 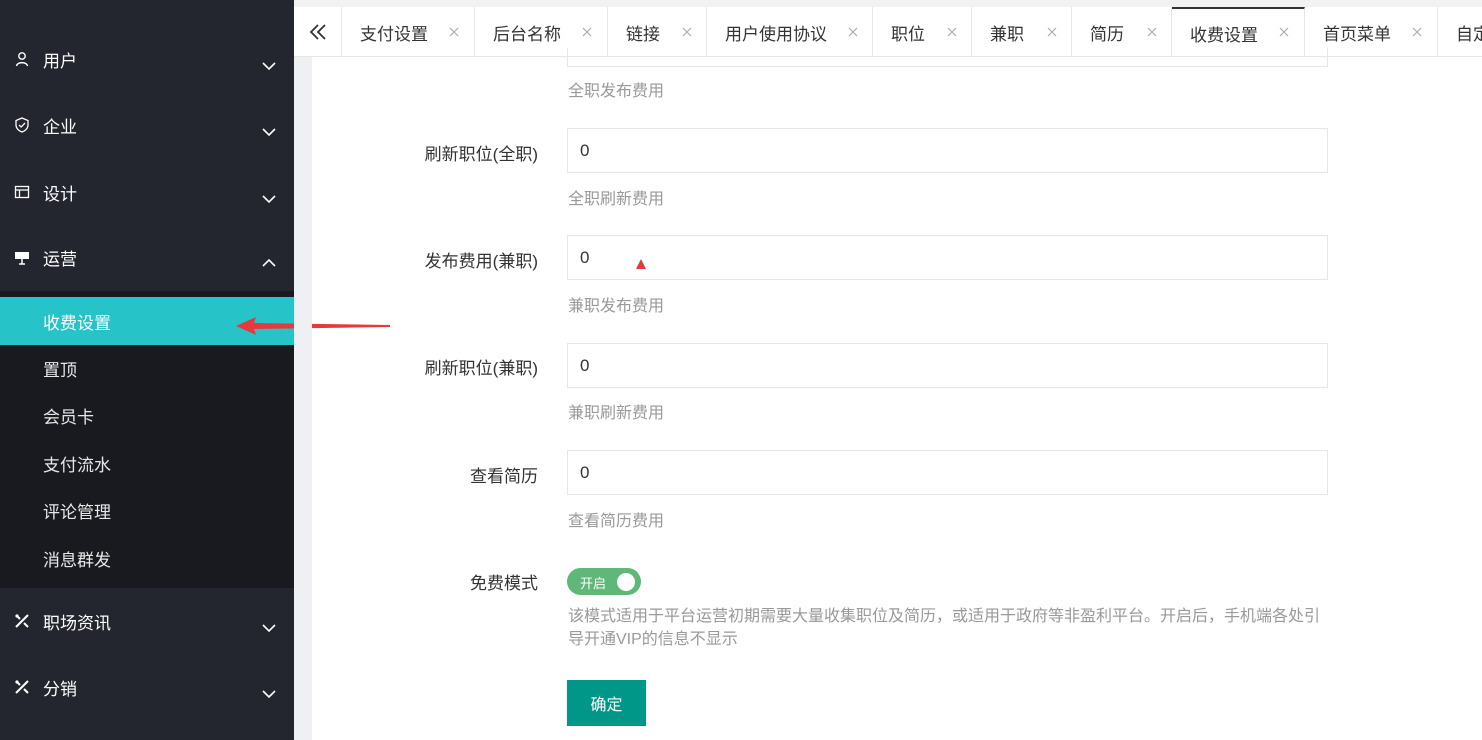 What do you see at coordinates (60, 689) in the screenshot?
I see `nav-label-distribution: 分销` at bounding box center [60, 689].